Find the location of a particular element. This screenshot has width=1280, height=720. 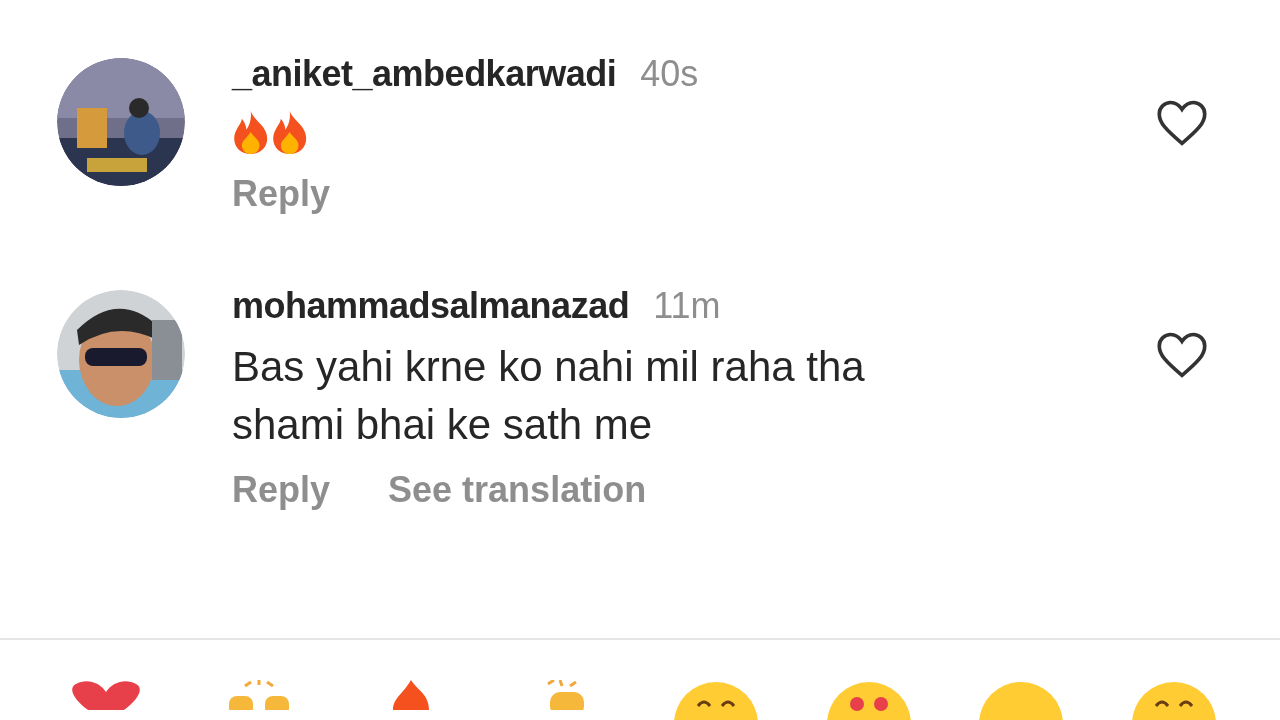

translation-link: See translation is located at coordinates (517, 490).